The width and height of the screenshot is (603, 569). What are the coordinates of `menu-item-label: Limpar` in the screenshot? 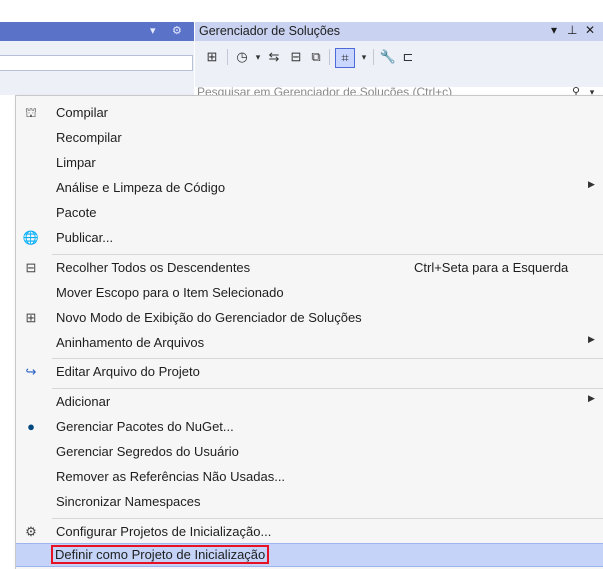 It's located at (76, 162).